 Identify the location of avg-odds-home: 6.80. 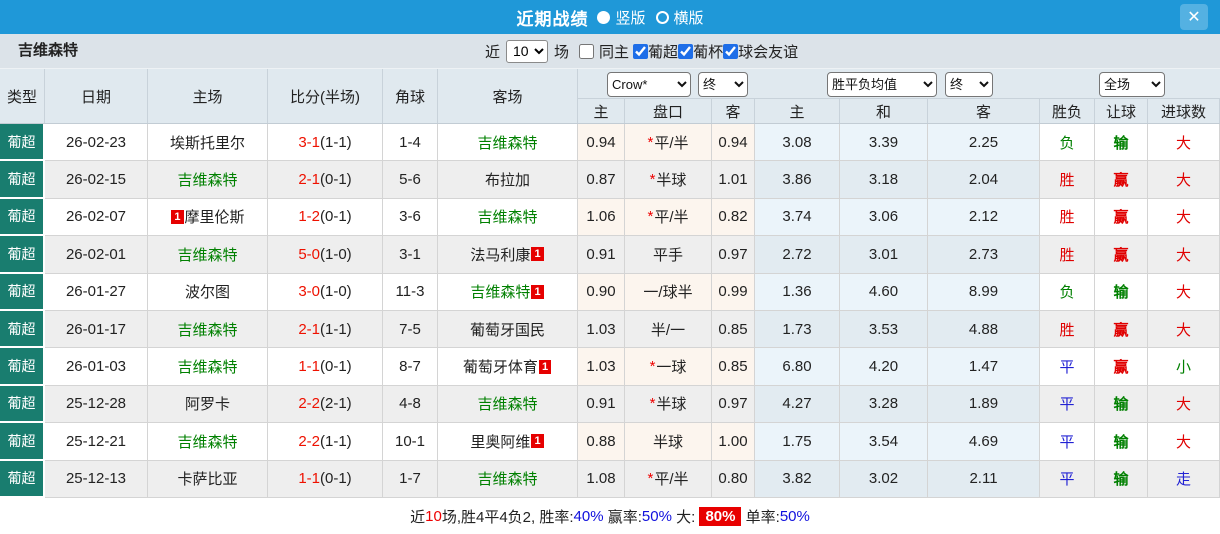
(797, 367).